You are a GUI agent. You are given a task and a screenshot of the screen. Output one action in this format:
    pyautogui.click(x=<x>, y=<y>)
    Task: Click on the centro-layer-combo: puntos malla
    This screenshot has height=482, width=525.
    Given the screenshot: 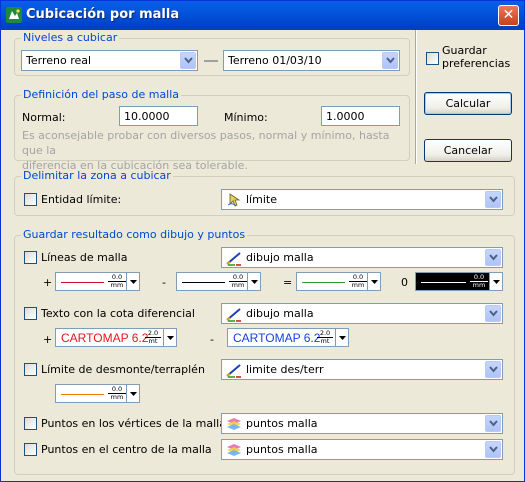 What is the action you would take?
    pyautogui.click(x=362, y=449)
    